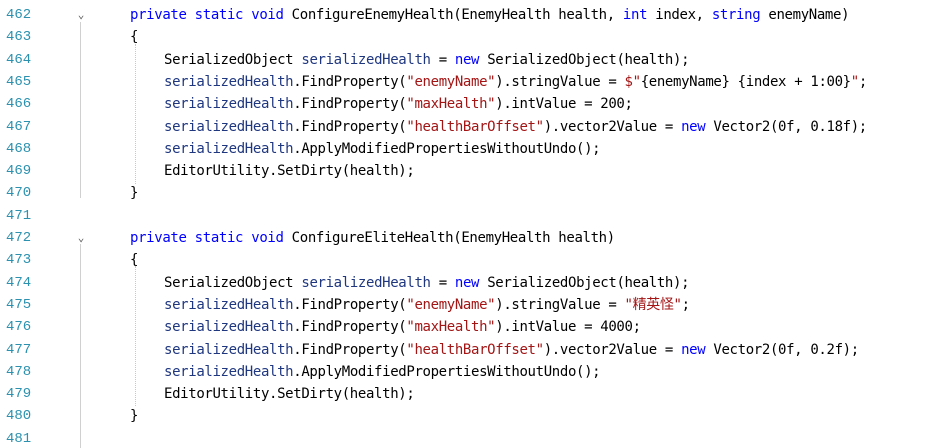 This screenshot has height=448, width=933. Describe the element at coordinates (586, 15) in the screenshot. I see `code-token: health,` at that location.